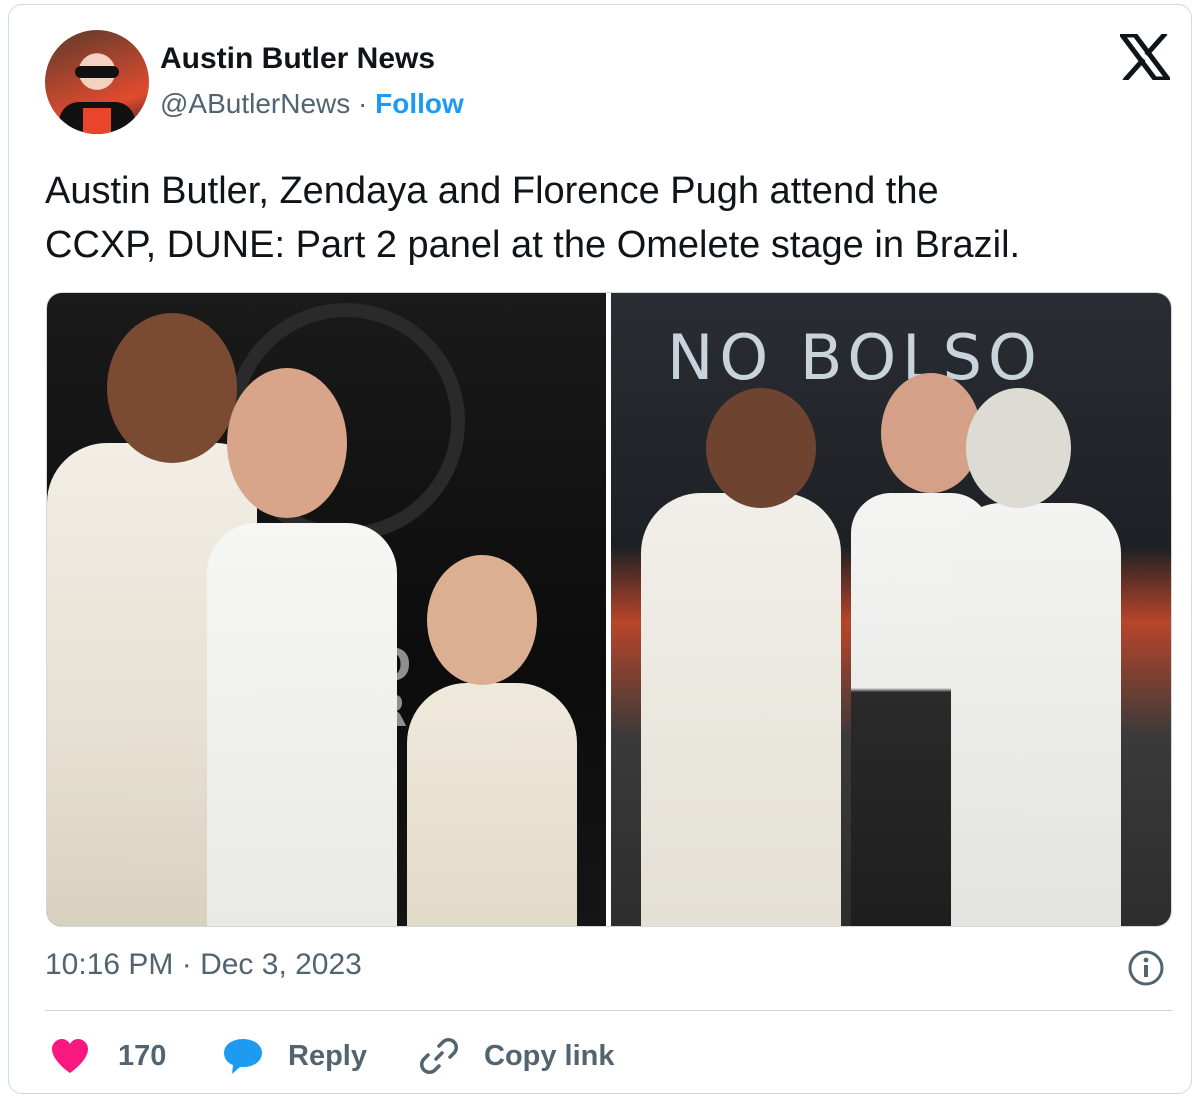 Image resolution: width=1200 pixels, height=1097 pixels. I want to click on author-handle-row: @AButlerNews · Follow, so click(312, 104).